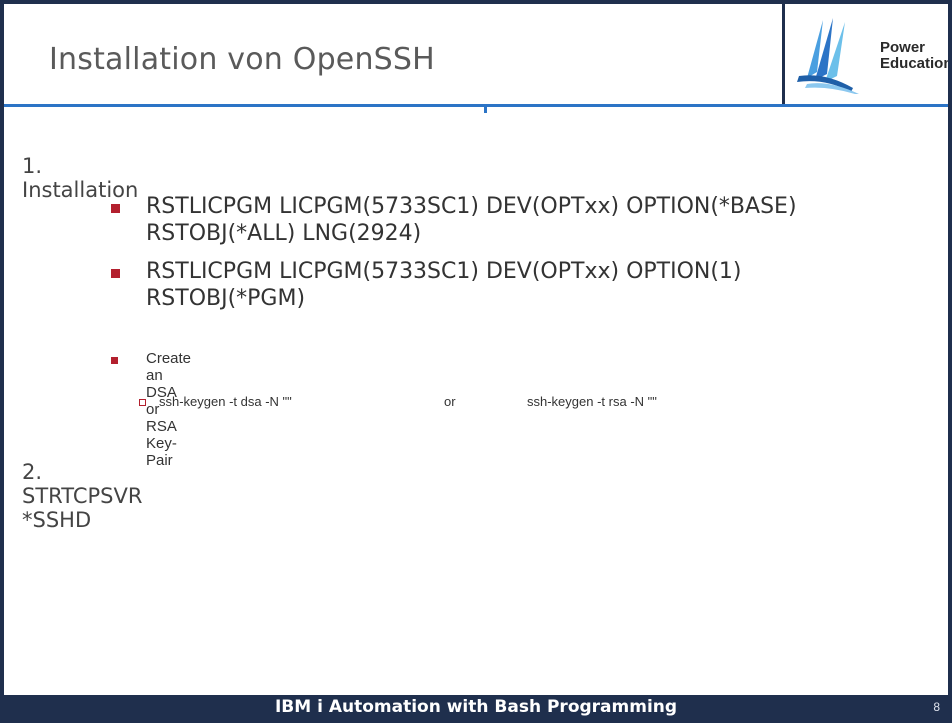 The width and height of the screenshot is (952, 723). I want to click on hollow-square-bullet-icon, so click(142, 402).